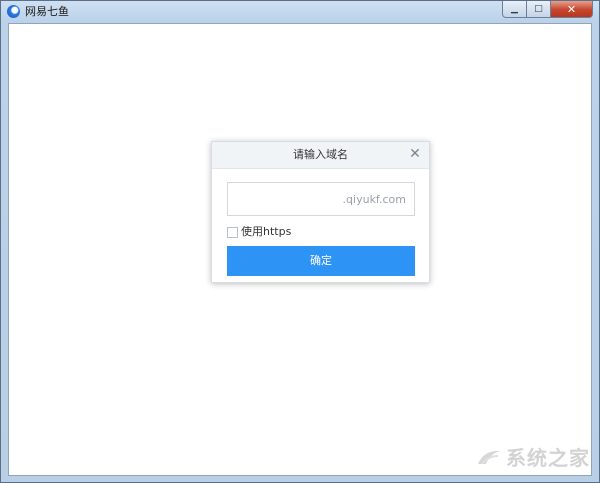  I want to click on dialog-title: 请输入域名, so click(320, 154).